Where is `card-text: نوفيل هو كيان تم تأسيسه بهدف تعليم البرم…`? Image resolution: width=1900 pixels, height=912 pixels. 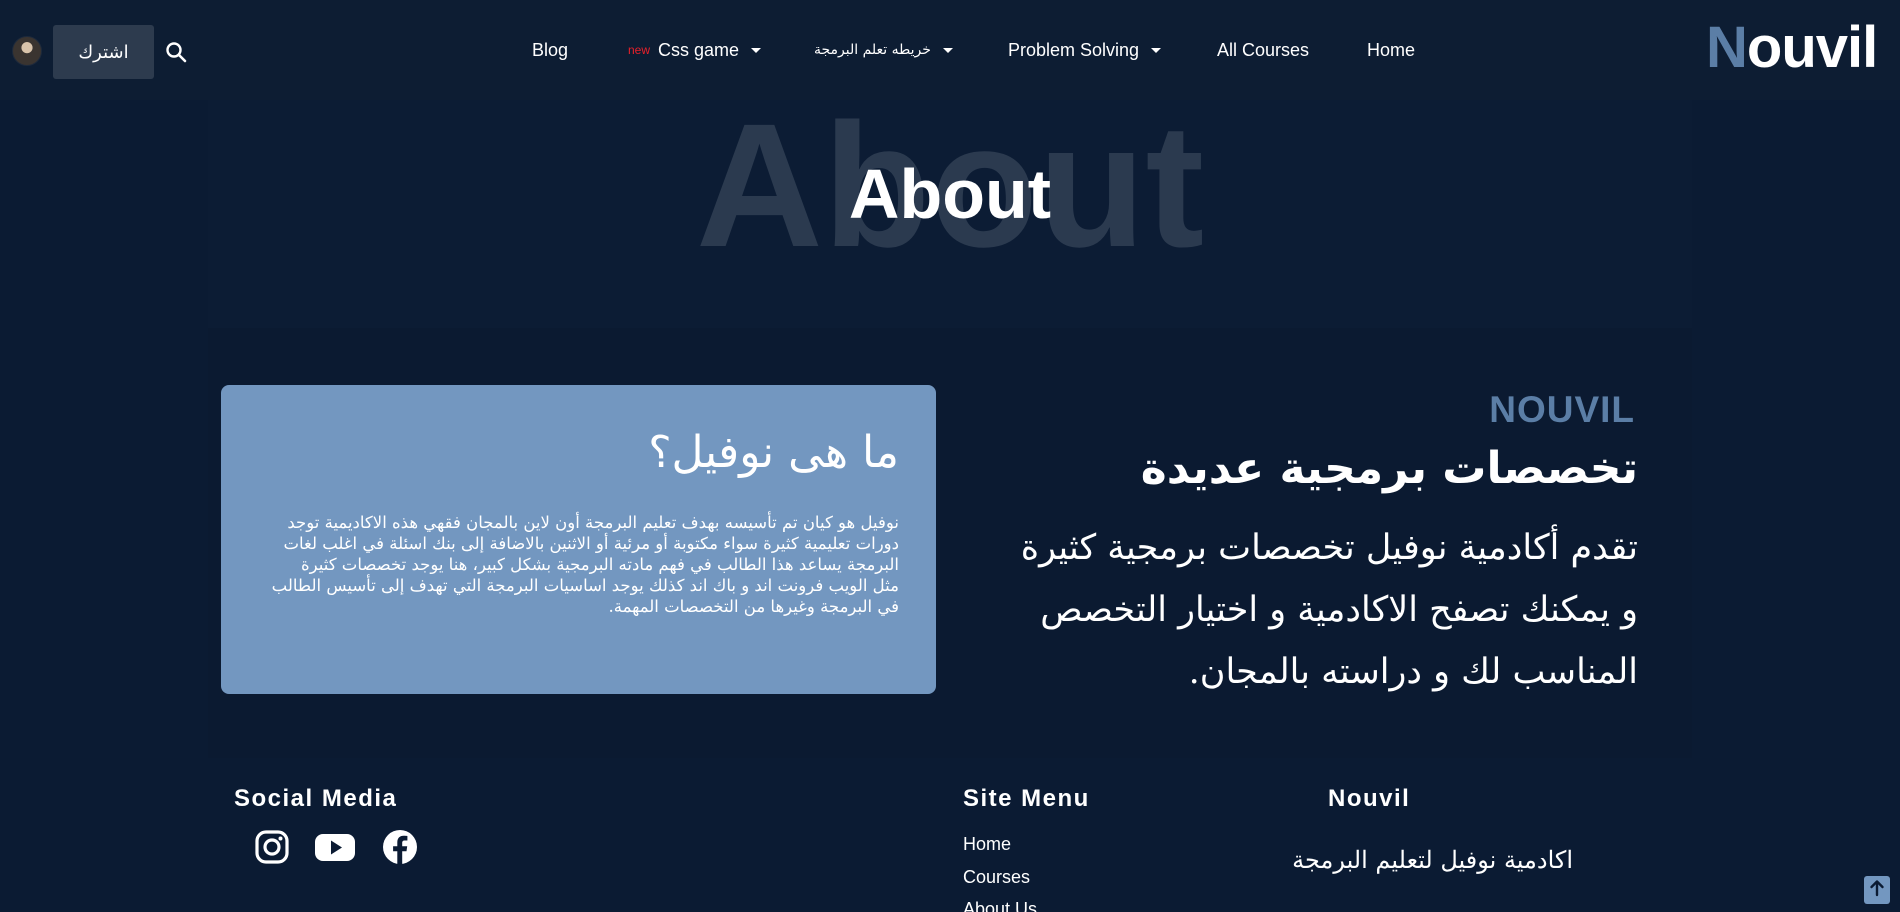 card-text: نوفيل هو كيان تم تأسيسه بهدف تعليم البرم… is located at coordinates (585, 564).